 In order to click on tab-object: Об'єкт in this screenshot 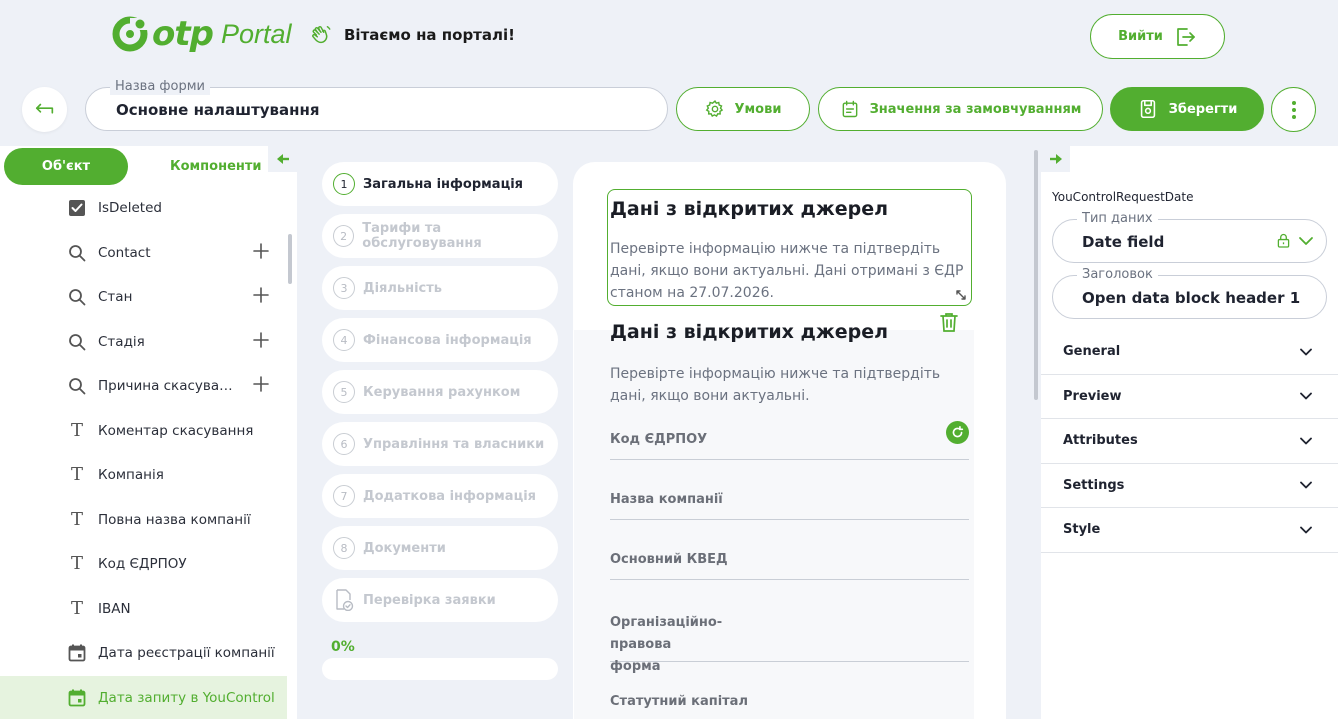, I will do `click(66, 166)`.